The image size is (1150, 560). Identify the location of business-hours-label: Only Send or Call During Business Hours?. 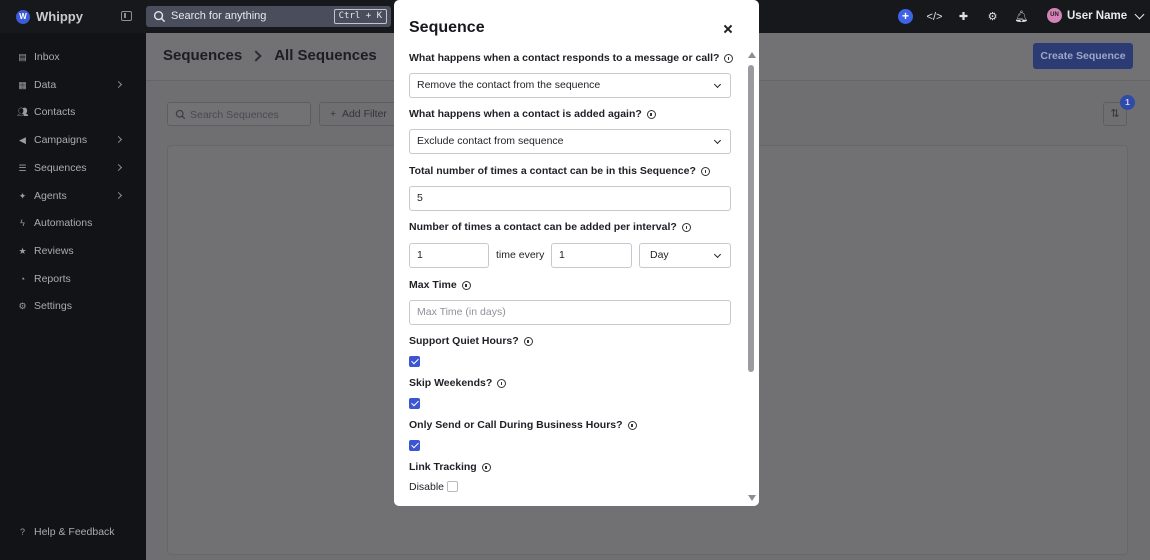
(523, 425).